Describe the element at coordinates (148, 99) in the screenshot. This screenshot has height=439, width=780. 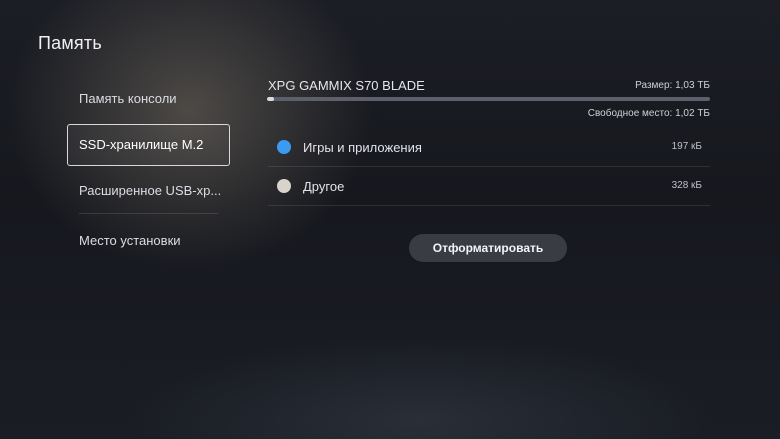
I see `sidebar-item-console-storage: Память консоли` at that location.